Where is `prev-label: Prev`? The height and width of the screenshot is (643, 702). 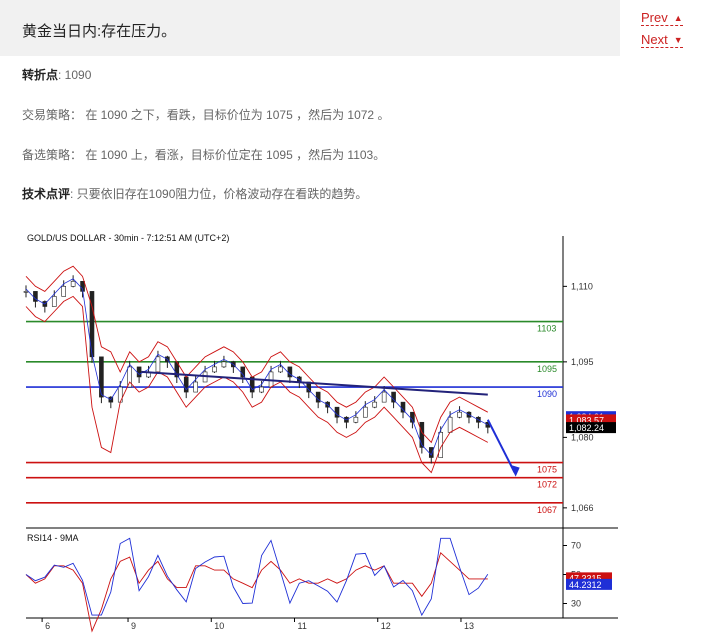
prev-label: Prev is located at coordinates (654, 17).